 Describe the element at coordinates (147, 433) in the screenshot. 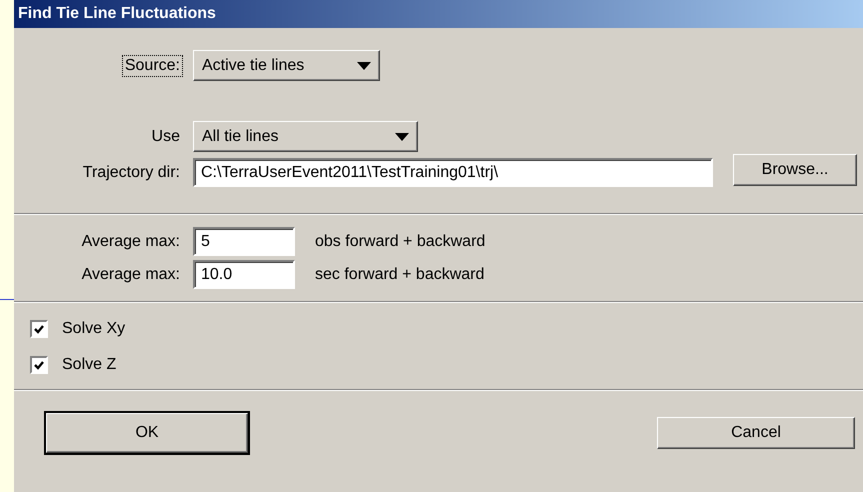

I see `ok-button: OK` at that location.